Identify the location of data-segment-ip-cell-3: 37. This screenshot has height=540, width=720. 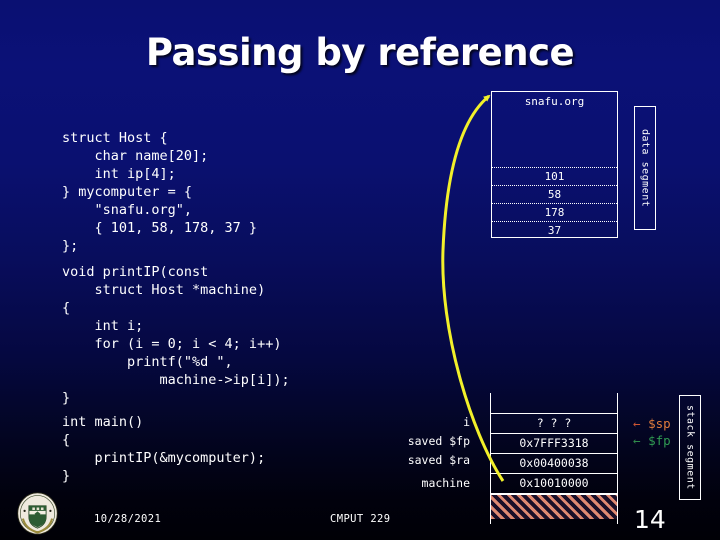
(554, 230).